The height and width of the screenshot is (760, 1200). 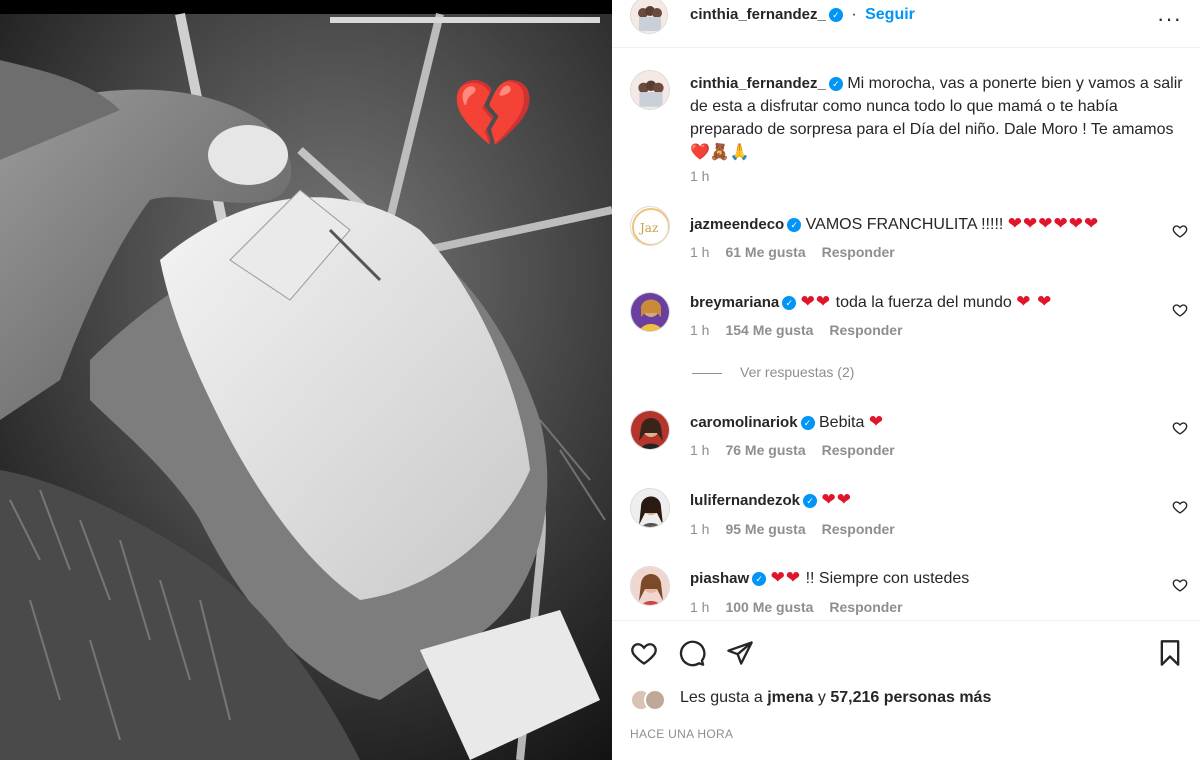 I want to click on more-options-icon: ···, so click(x=1169, y=19).